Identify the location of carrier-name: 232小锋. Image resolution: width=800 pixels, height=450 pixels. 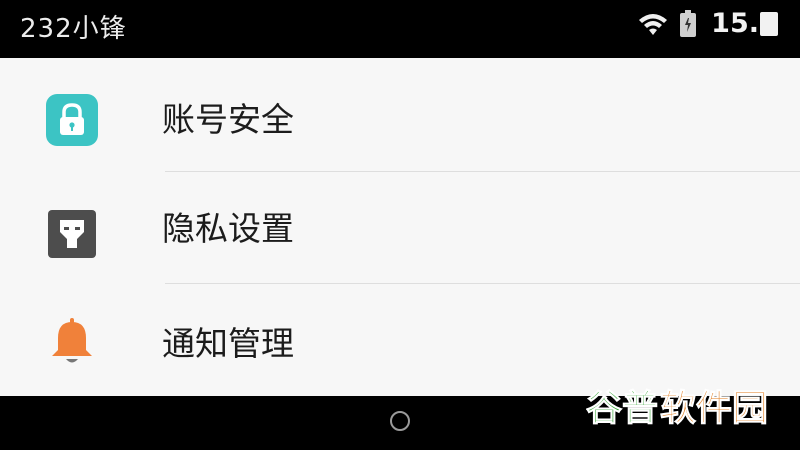
(73, 29).